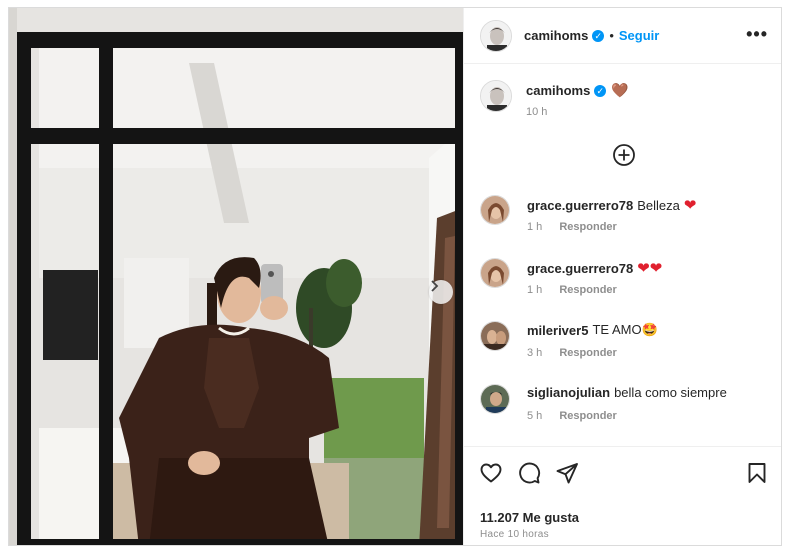 The height and width of the screenshot is (546, 790). What do you see at coordinates (757, 34) in the screenshot?
I see `more-options-icon: •••` at bounding box center [757, 34].